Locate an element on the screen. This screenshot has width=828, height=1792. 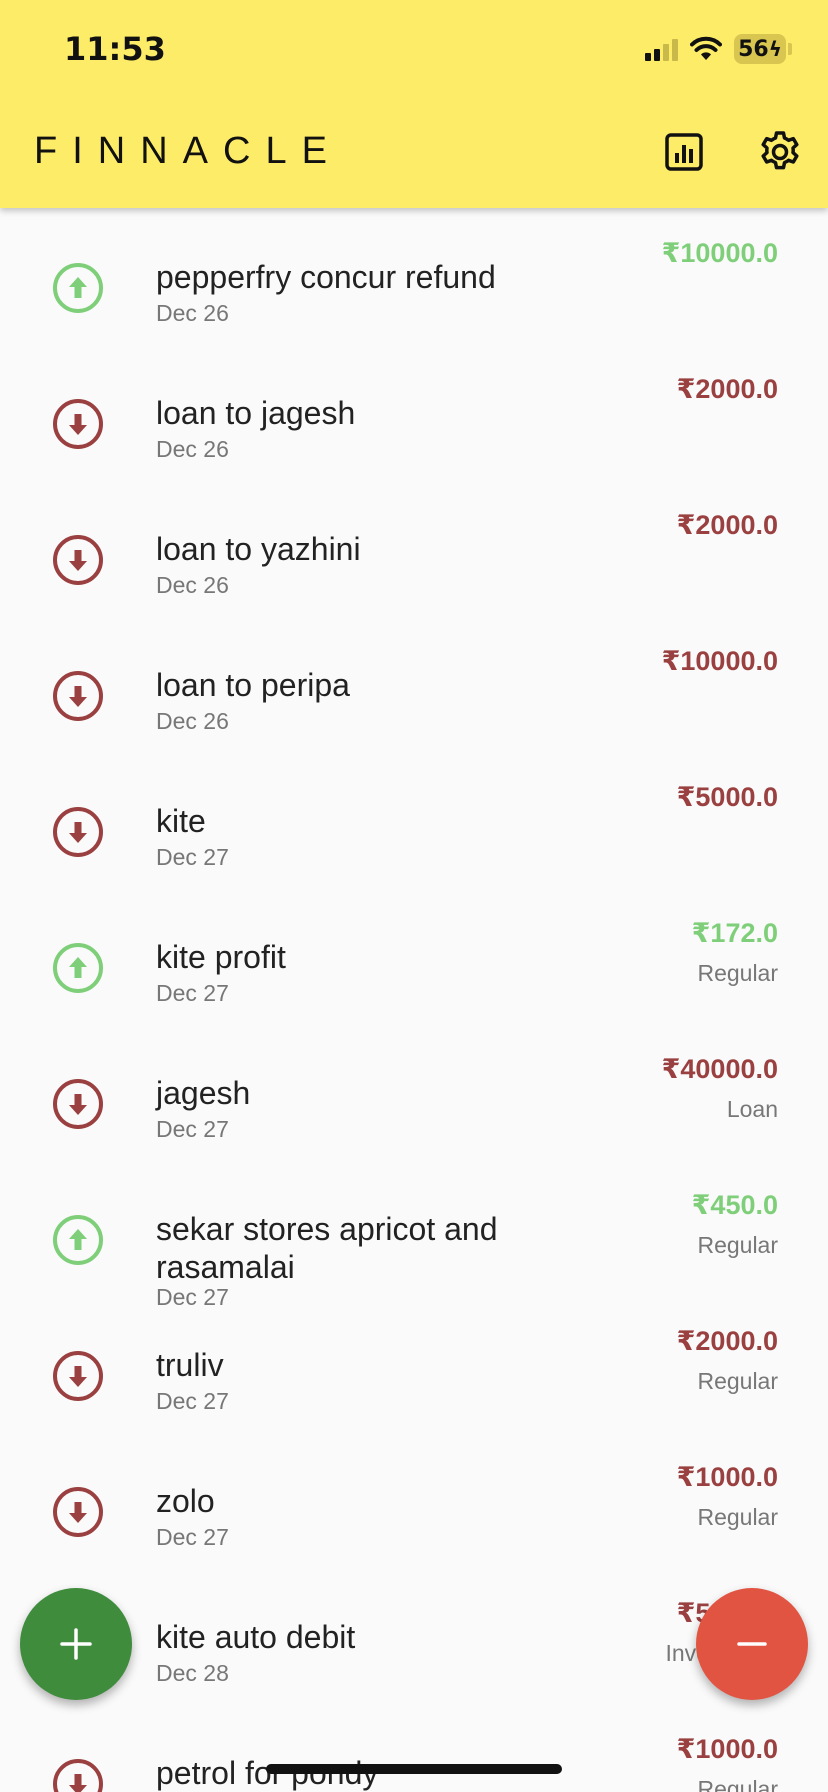
transaction-amount: ₹450.0 is located at coordinates (734, 1205).